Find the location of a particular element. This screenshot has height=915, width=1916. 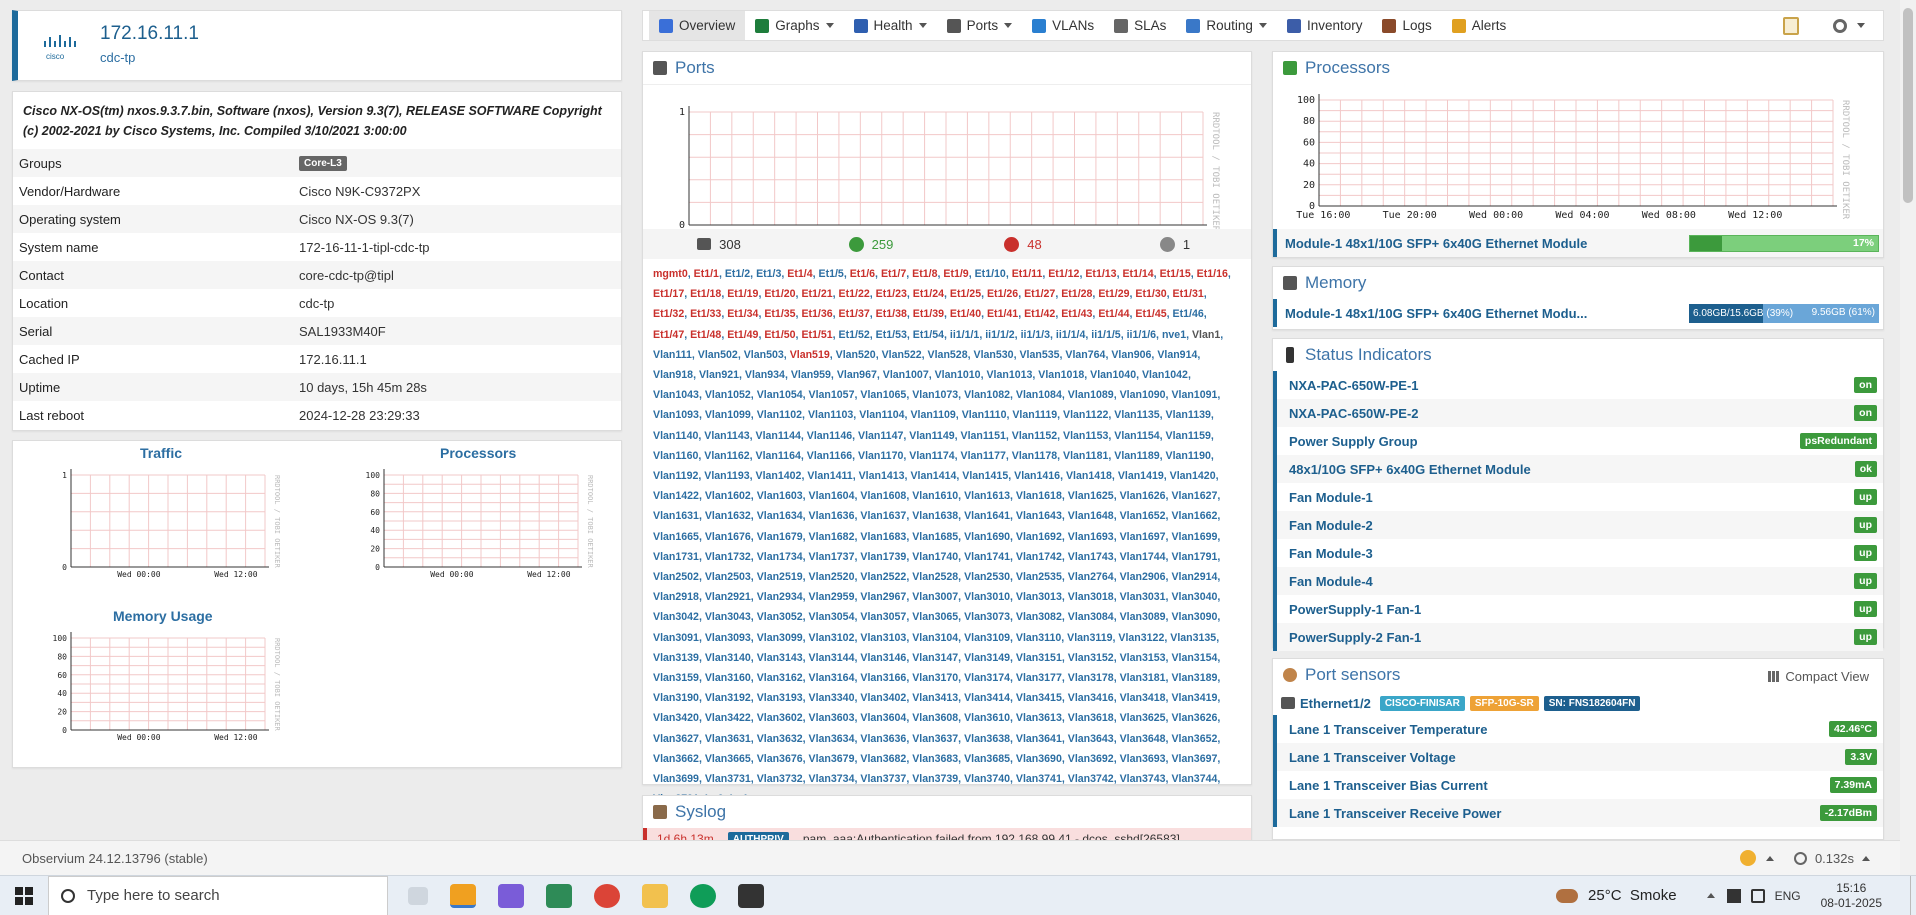

port-link: Vlan3146 is located at coordinates (883, 658).